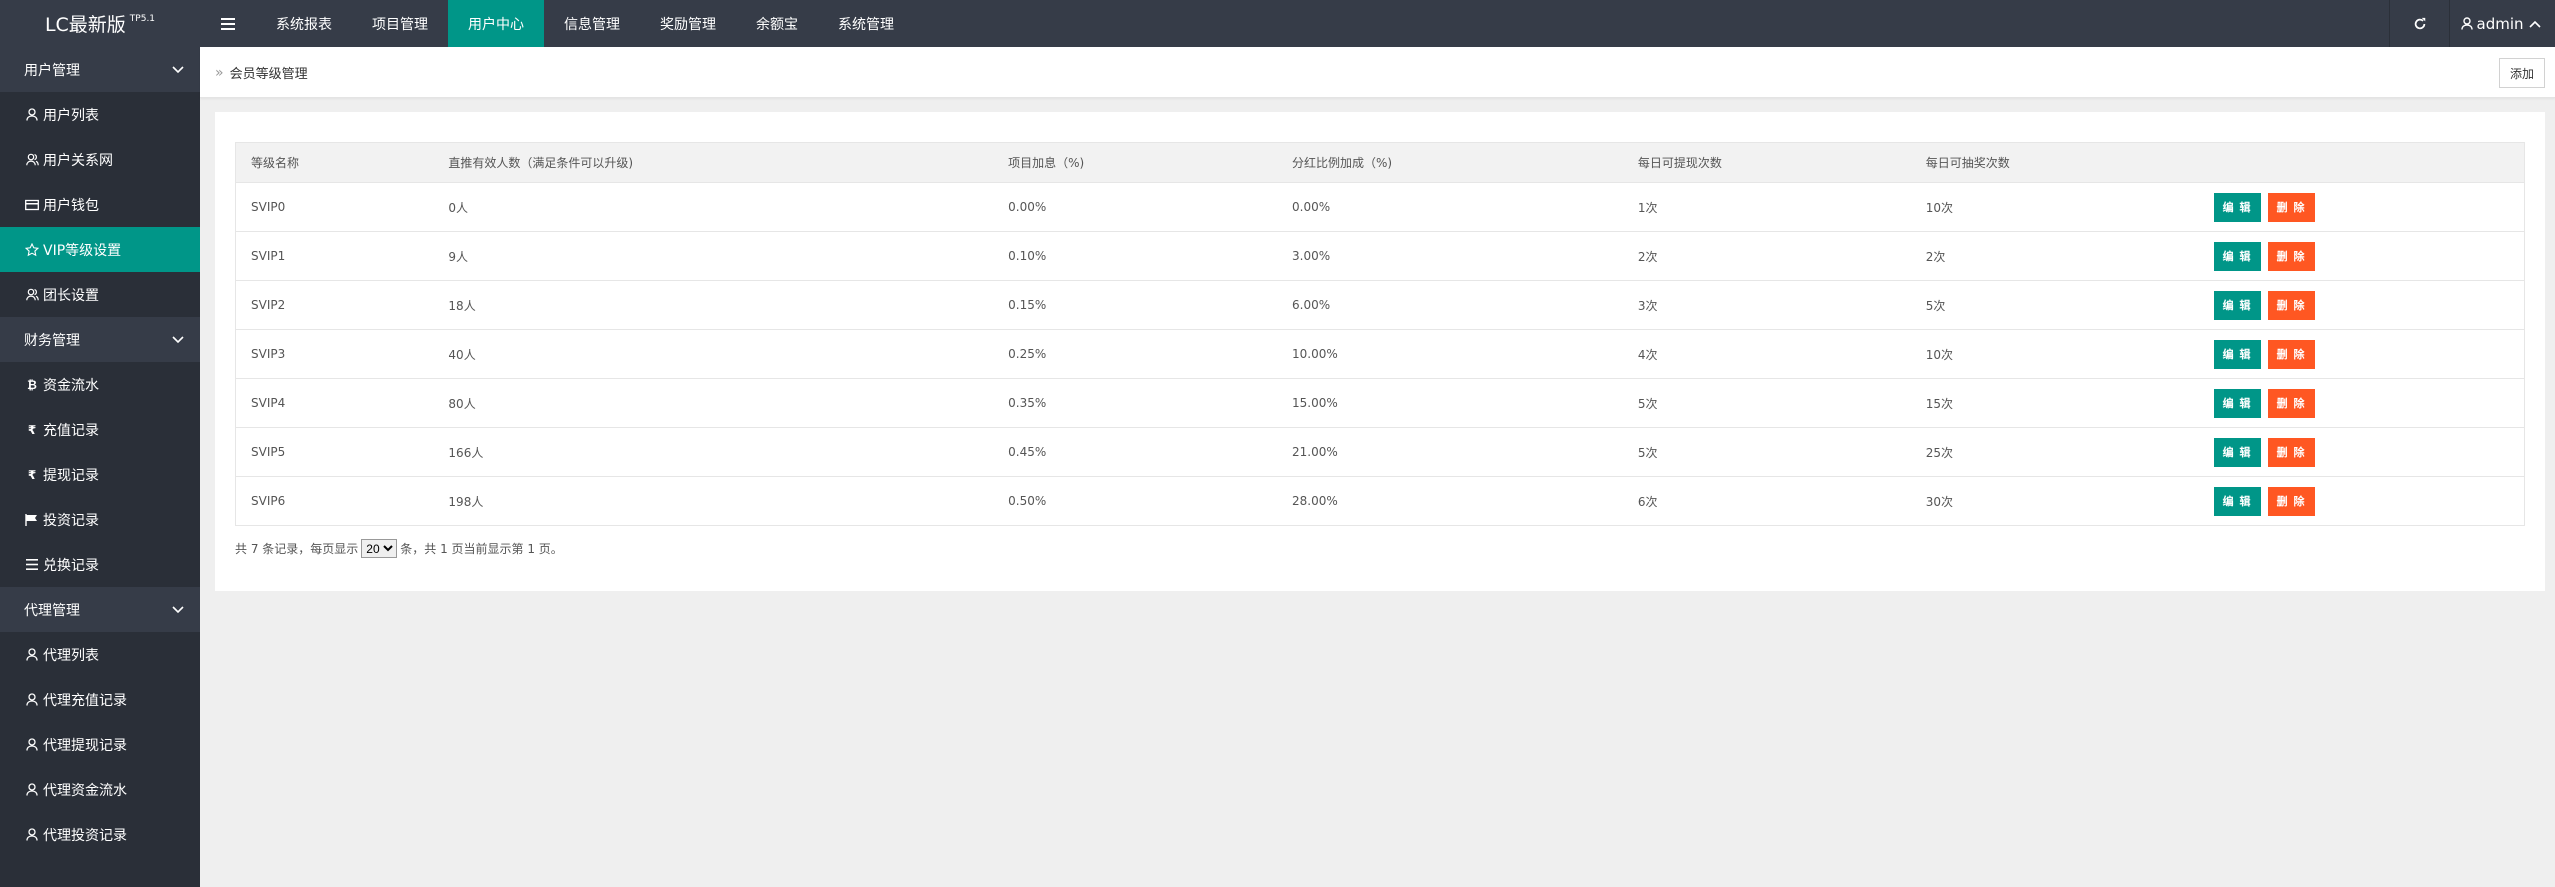 The height and width of the screenshot is (887, 2555). I want to click on chevron-up-icon, so click(2534, 24).